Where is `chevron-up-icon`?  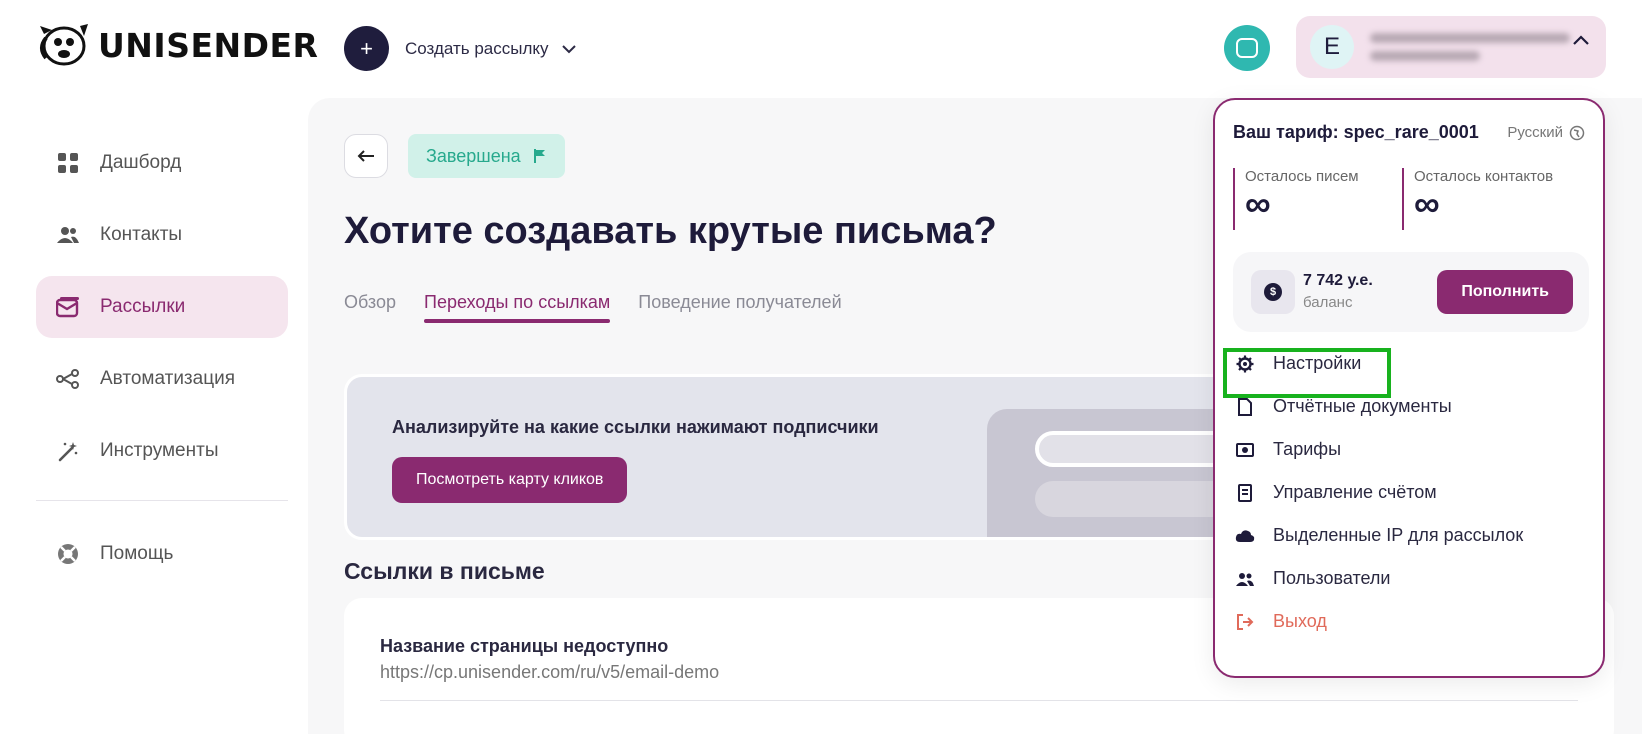
chevron-up-icon is located at coordinates (1581, 40).